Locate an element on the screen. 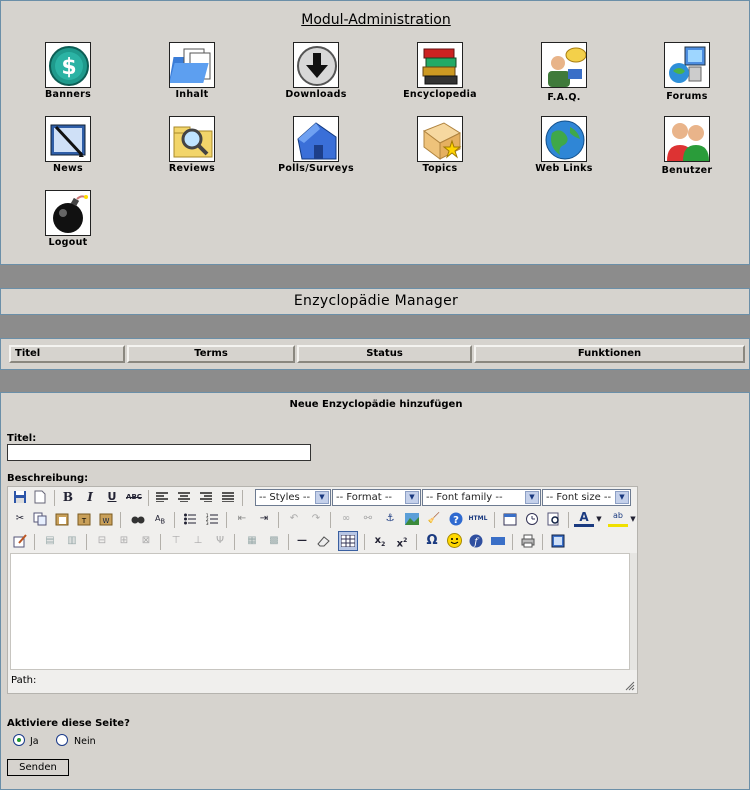  insert-row-after-icon: ▥ is located at coordinates (72, 541).